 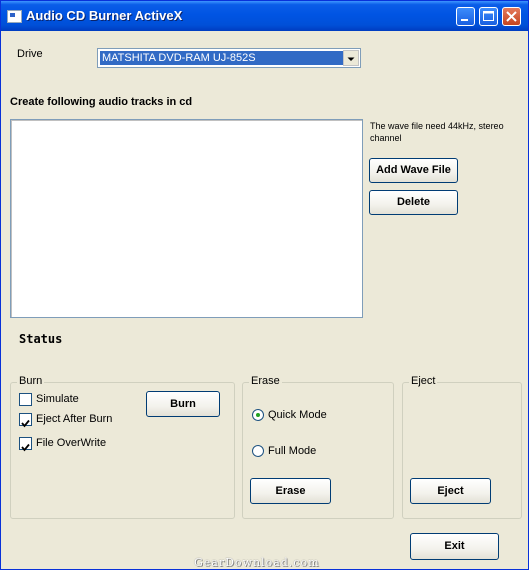 I want to click on drive-select: MATSHITA DVD-RAM UJ-852S, so click(x=229, y=58).